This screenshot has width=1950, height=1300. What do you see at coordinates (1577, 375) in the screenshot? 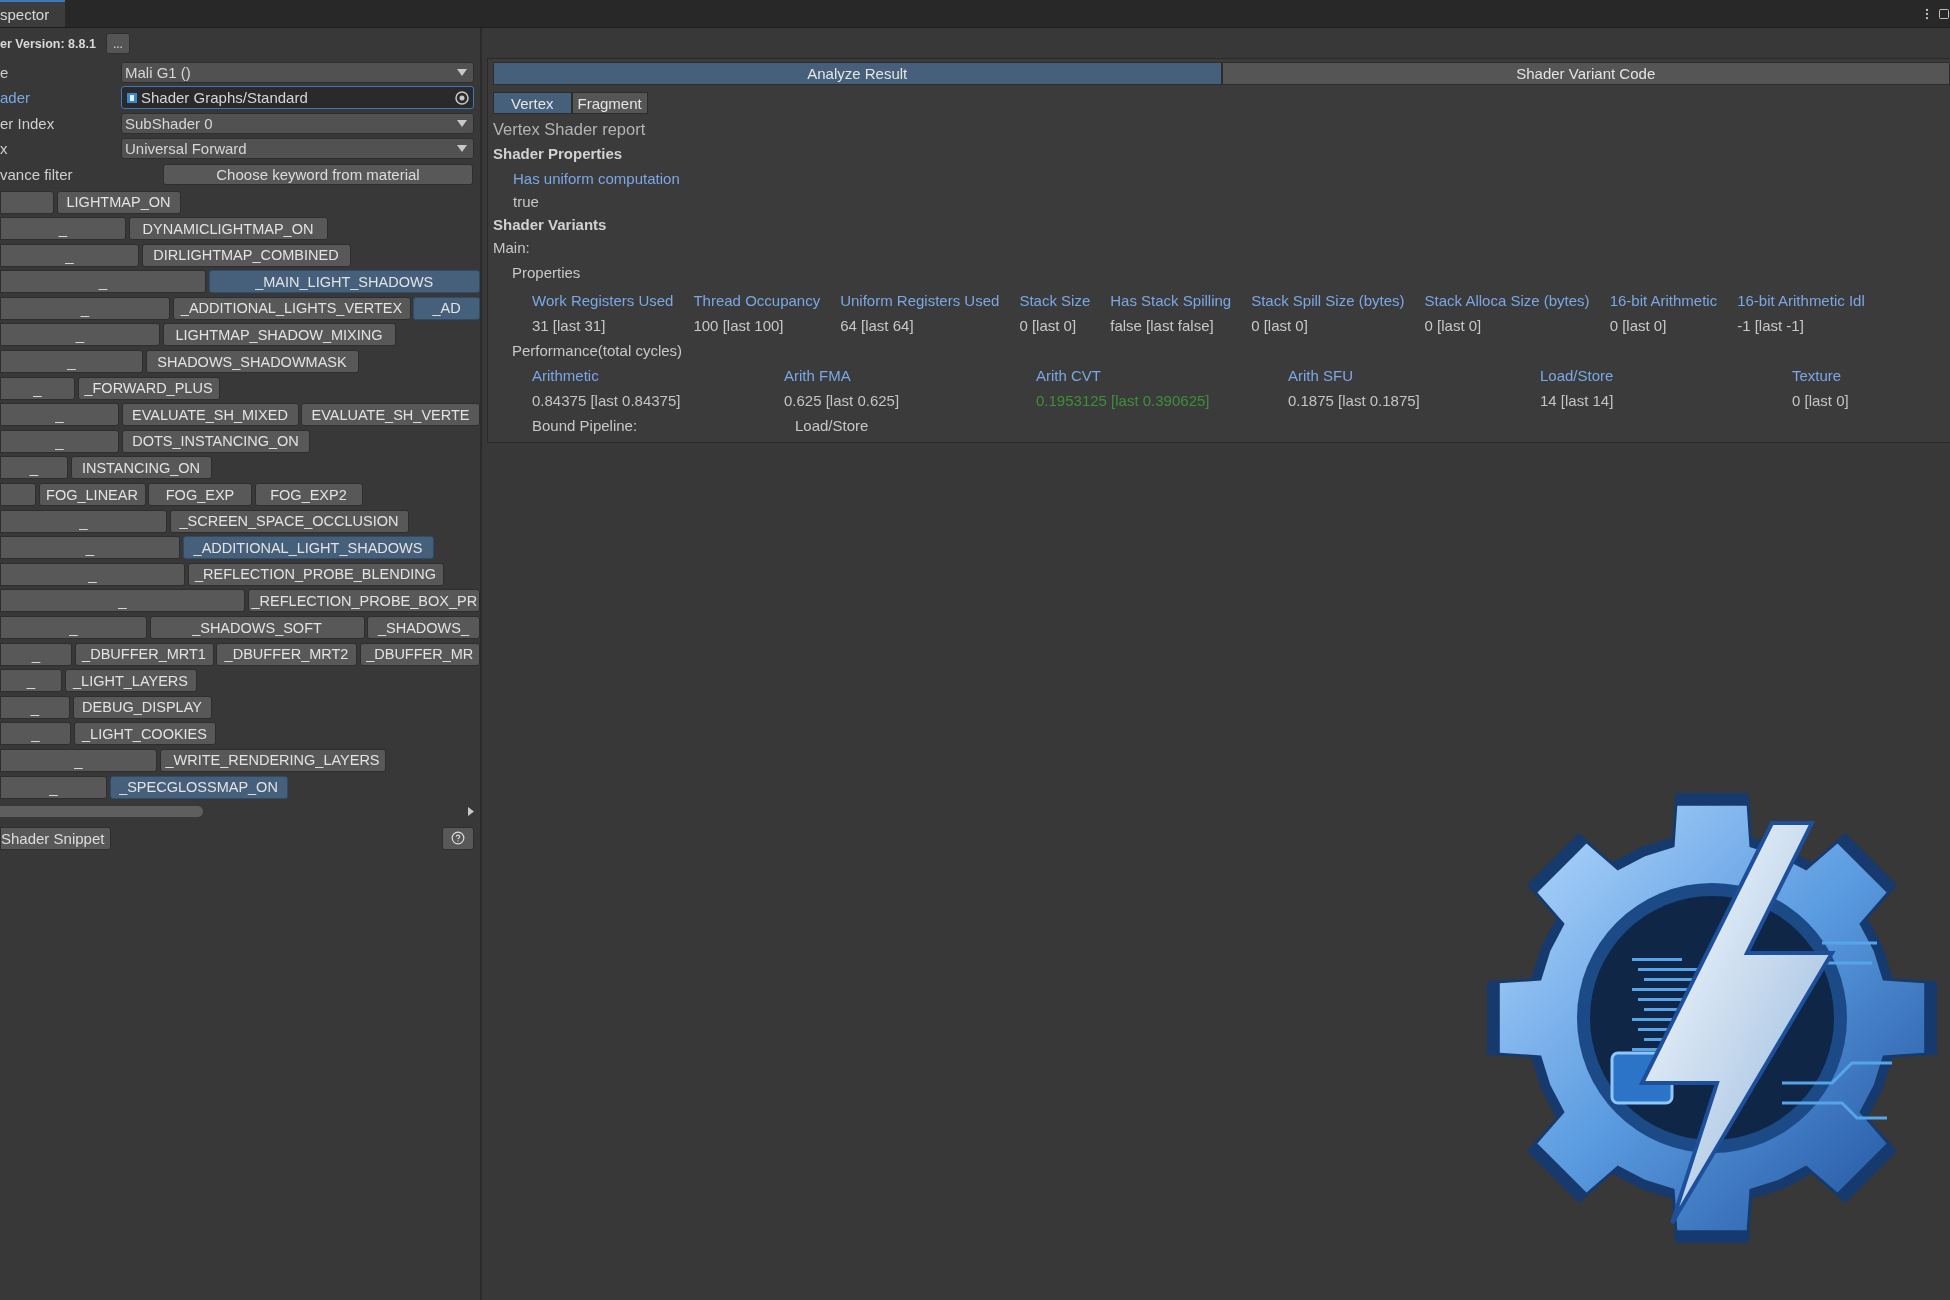
I see `column-header: Load/Store` at bounding box center [1577, 375].